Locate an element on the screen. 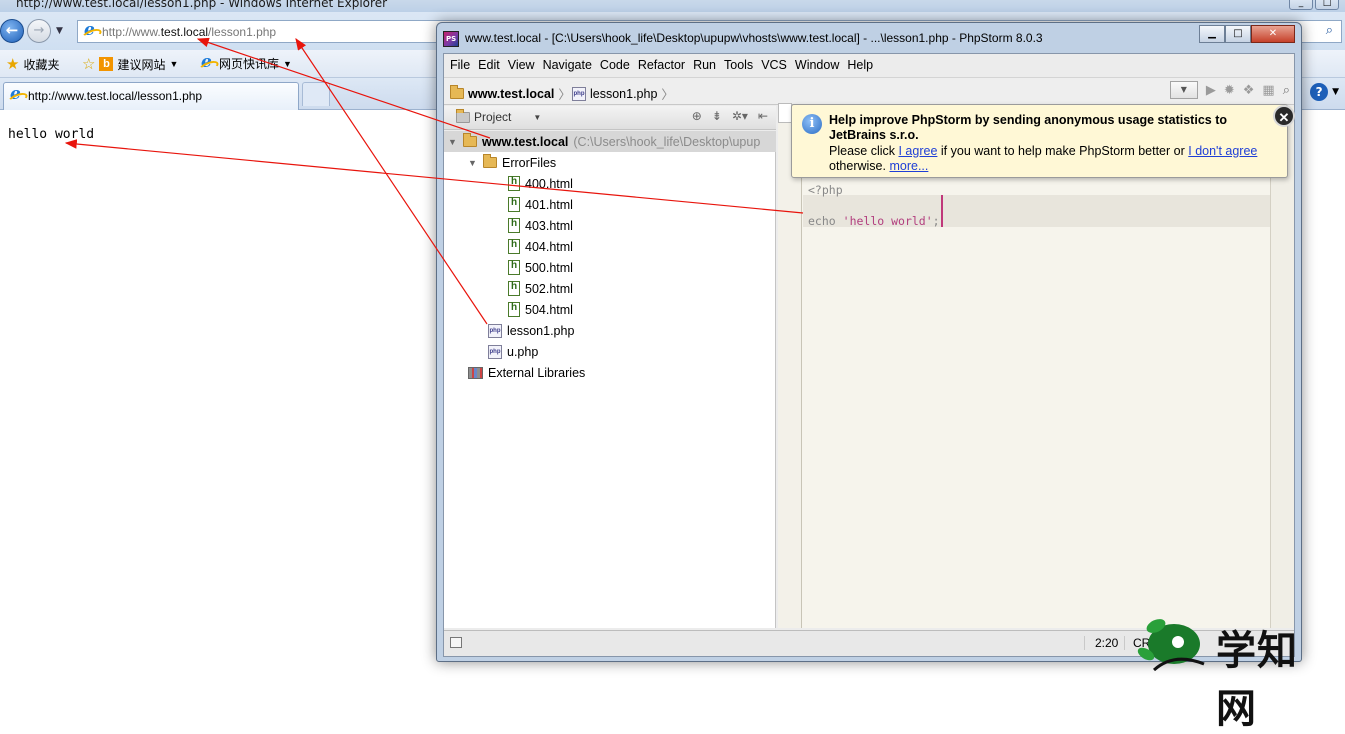 The height and width of the screenshot is (734, 1345). editor-tab-icon is located at coordinates (785, 113).